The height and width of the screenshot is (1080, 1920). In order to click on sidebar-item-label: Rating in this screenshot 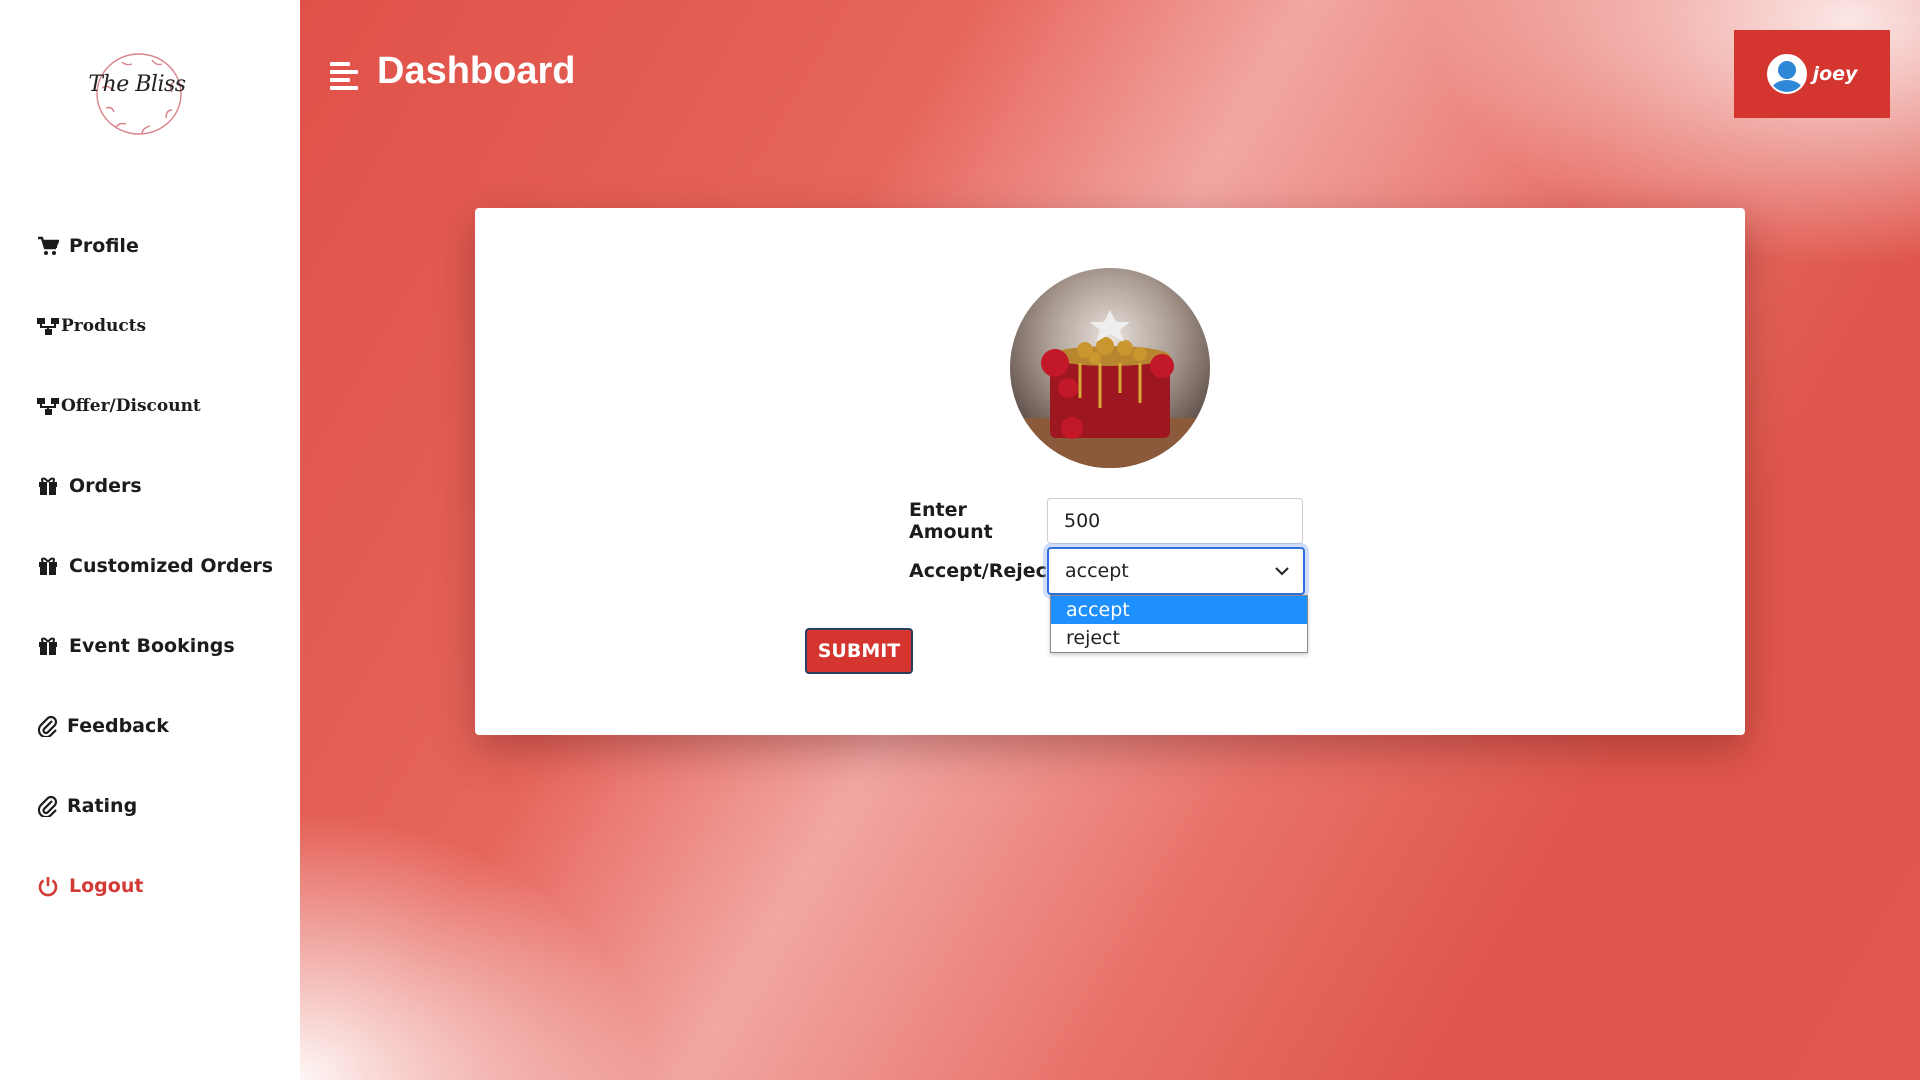, I will do `click(102, 806)`.